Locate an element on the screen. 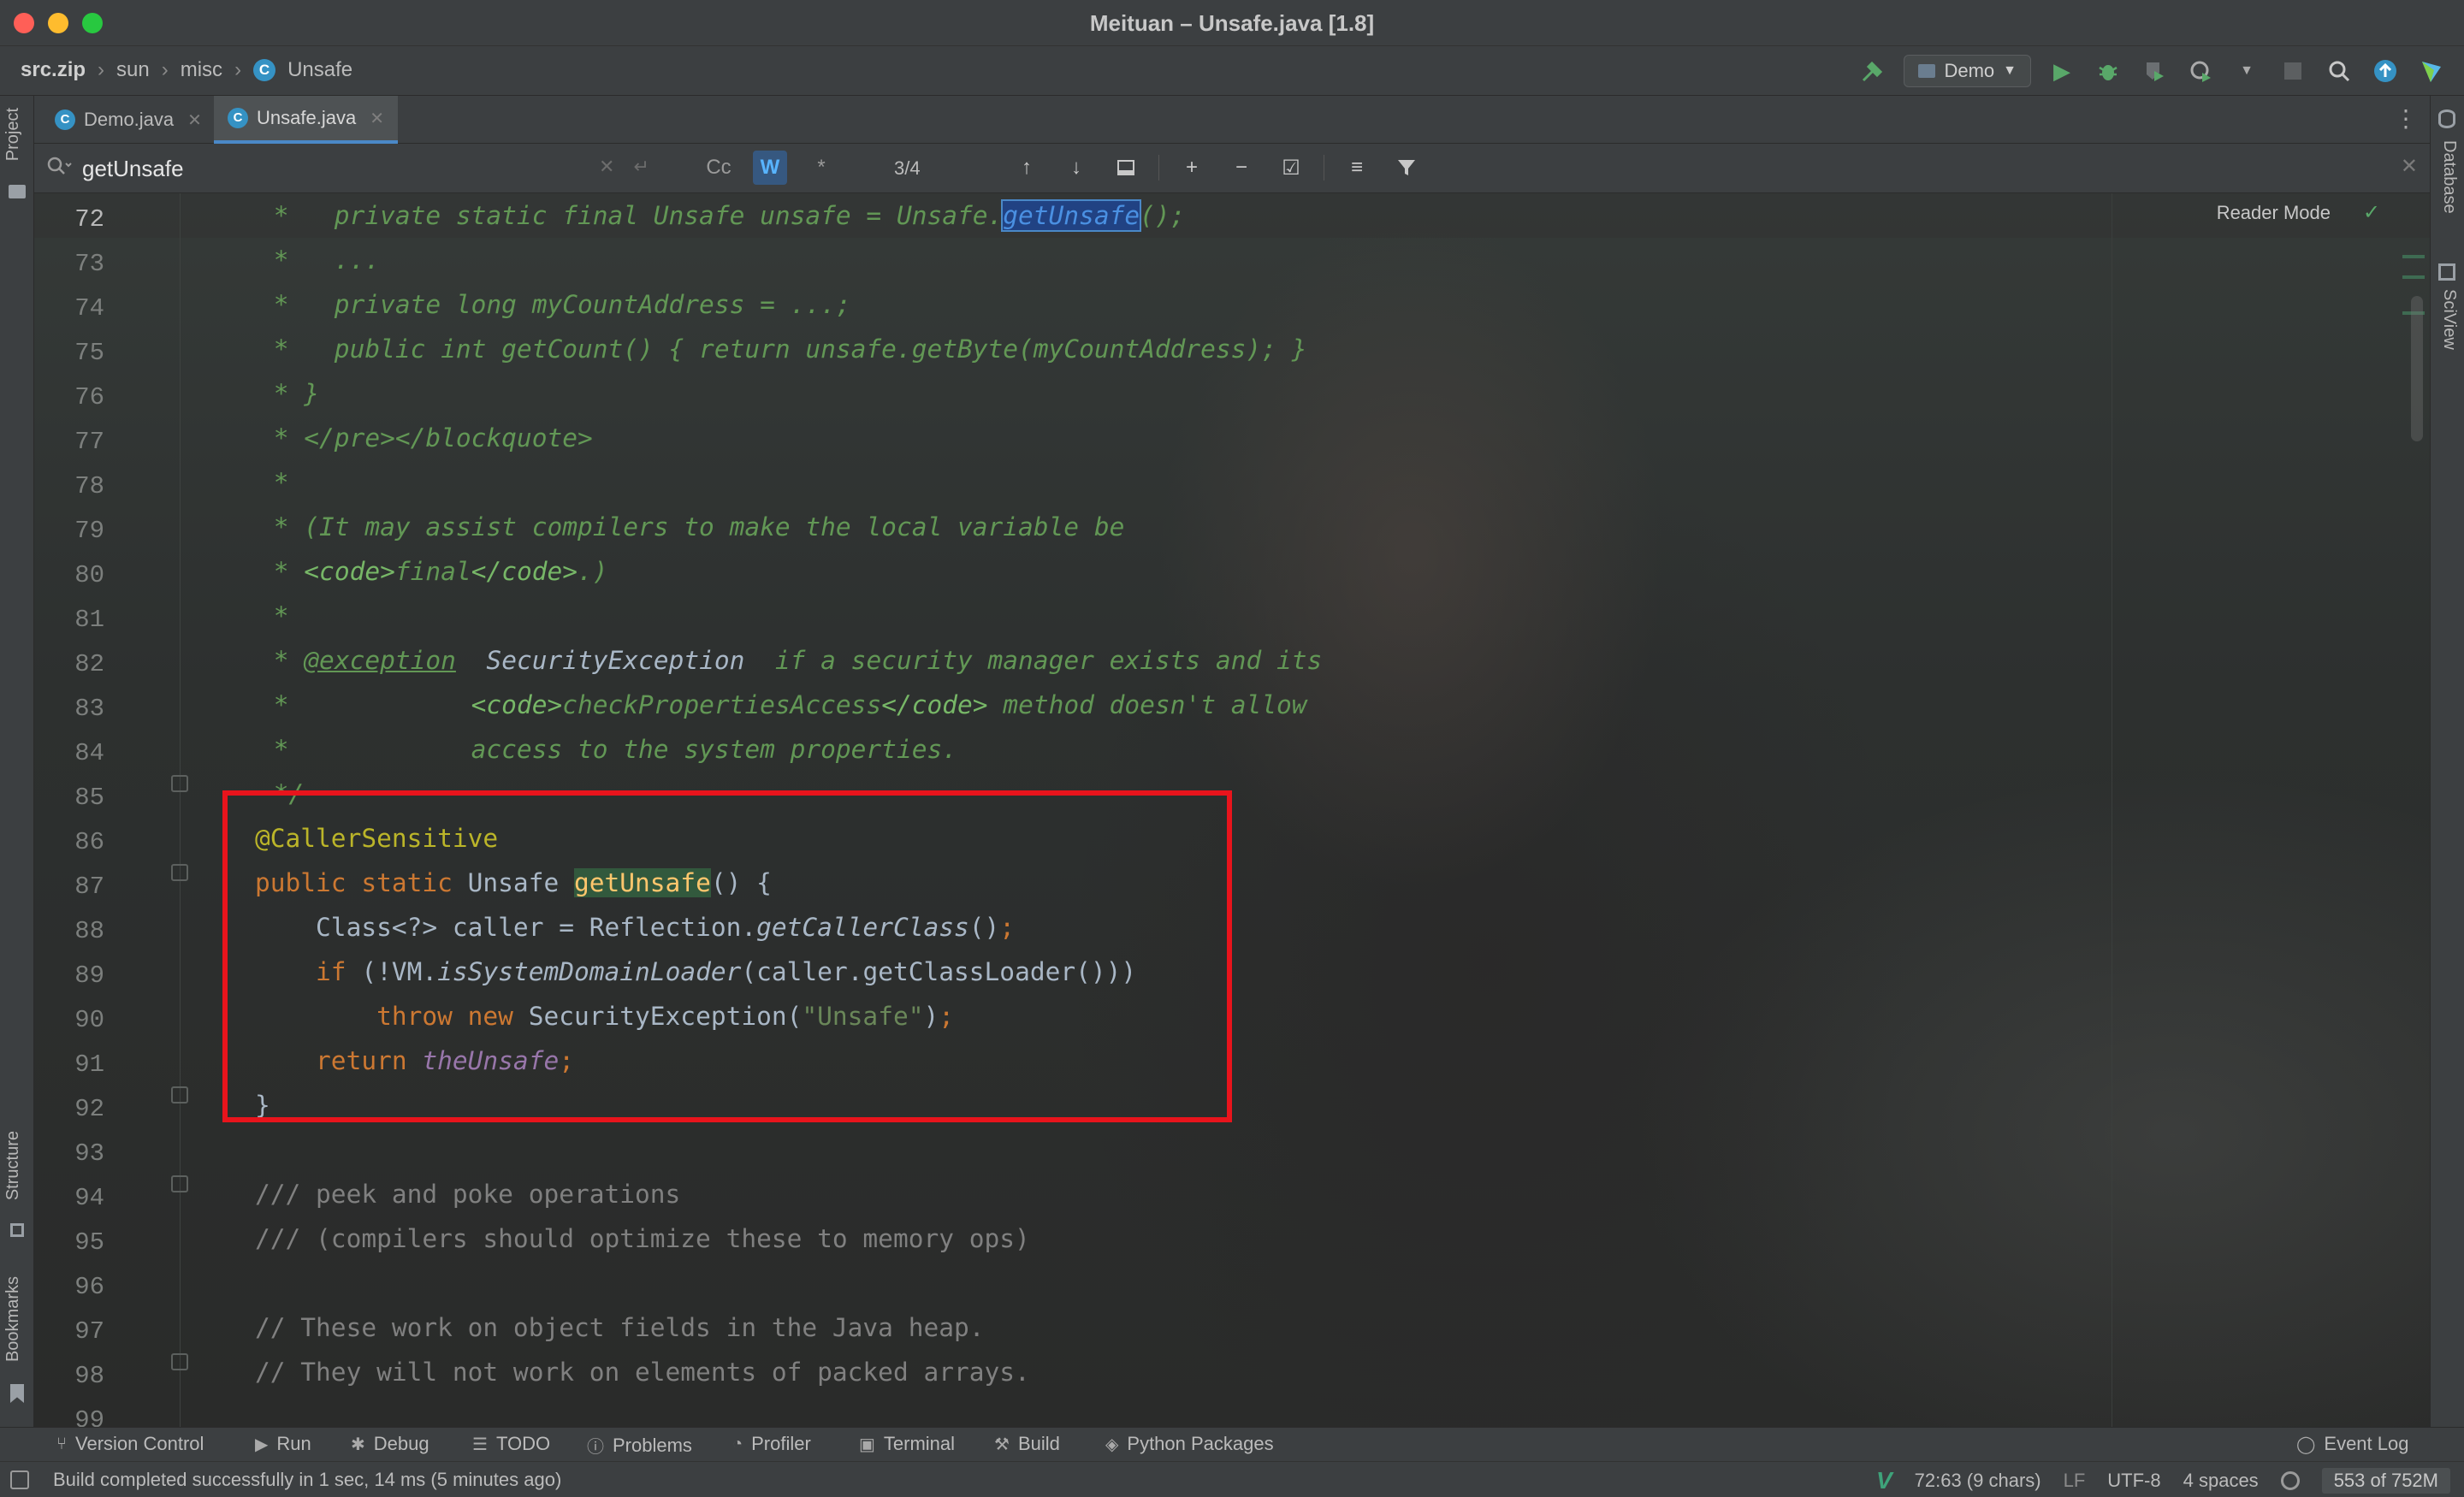 This screenshot has height=1497, width=2464. code-line: * private long myCountAddress = ...; is located at coordinates (554, 304).